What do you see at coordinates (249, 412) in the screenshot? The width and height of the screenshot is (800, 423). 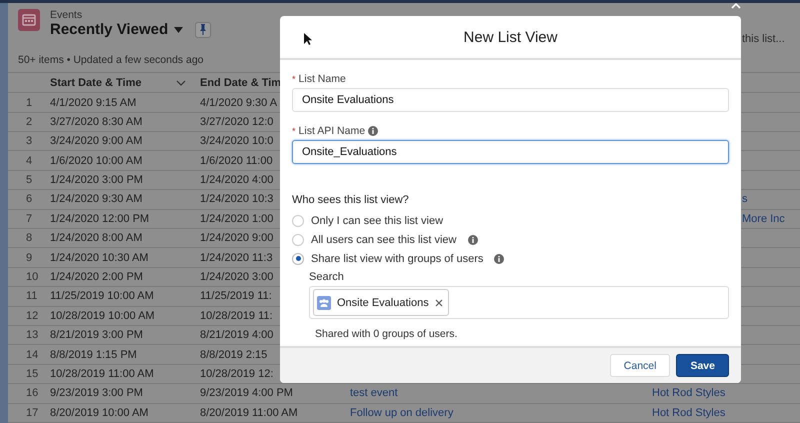 I see `table-cell: 8/20/2019 11:00 AM` at bounding box center [249, 412].